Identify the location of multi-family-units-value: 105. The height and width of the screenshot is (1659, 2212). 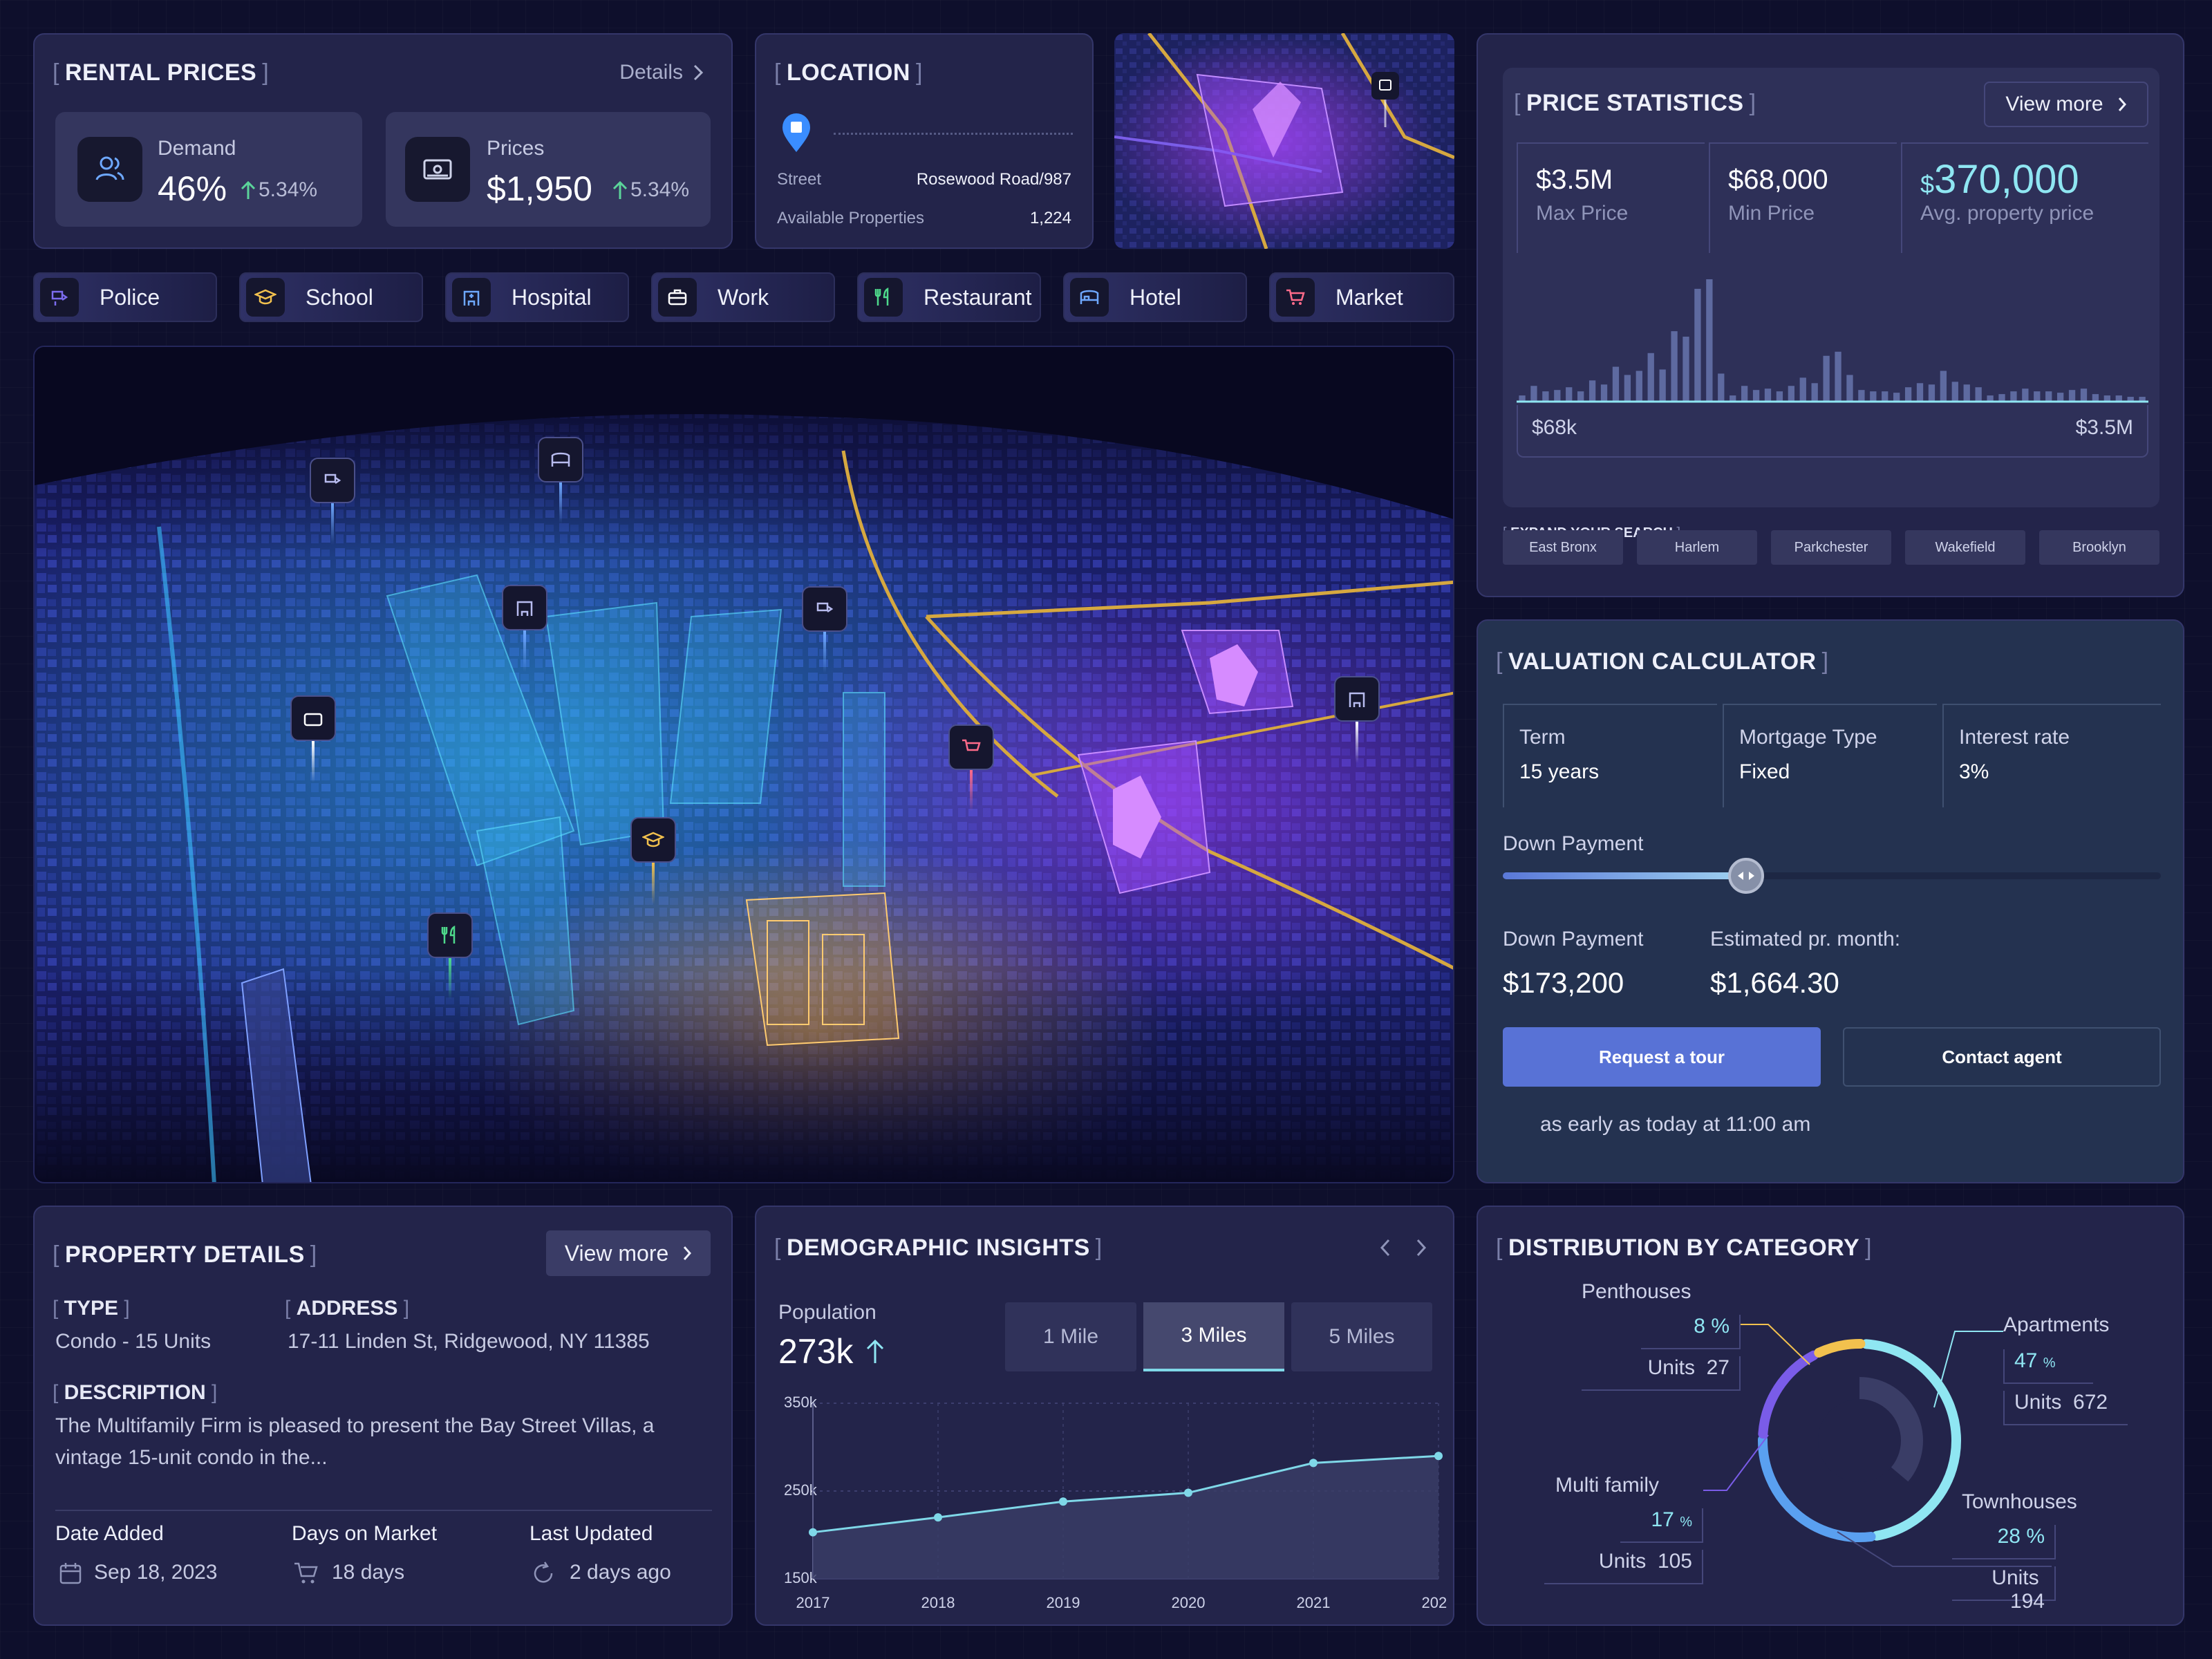
(1675, 1562).